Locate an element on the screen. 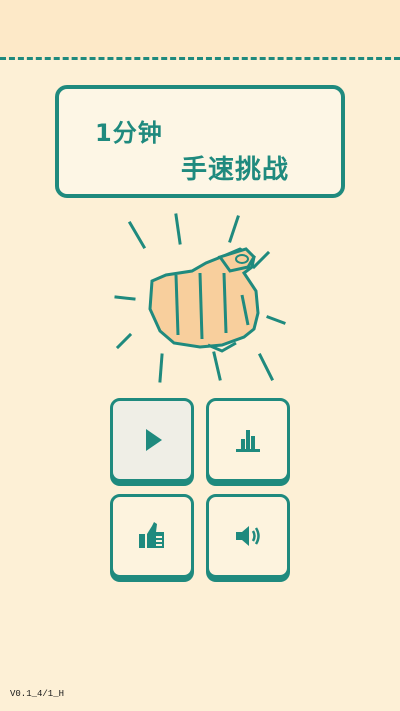 The width and height of the screenshot is (400, 711). leaderboard-button is located at coordinates (248, 440).